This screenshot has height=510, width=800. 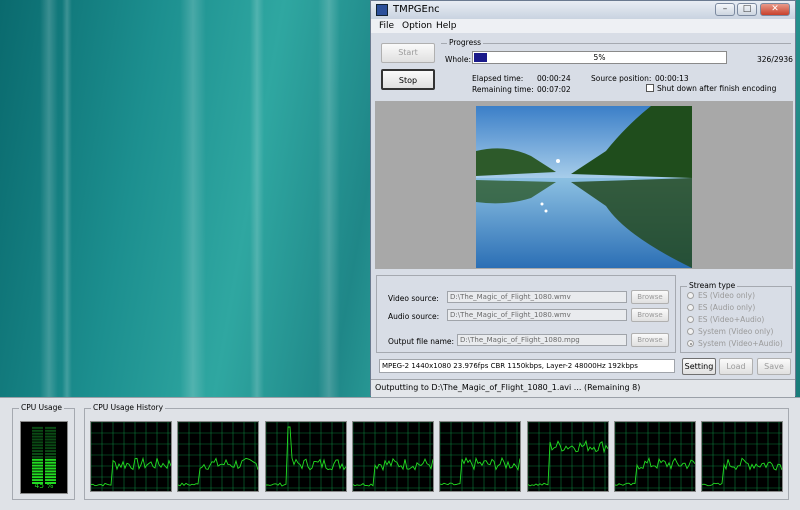 What do you see at coordinates (650, 315) in the screenshot?
I see `audio-browse-button: Browse` at bounding box center [650, 315].